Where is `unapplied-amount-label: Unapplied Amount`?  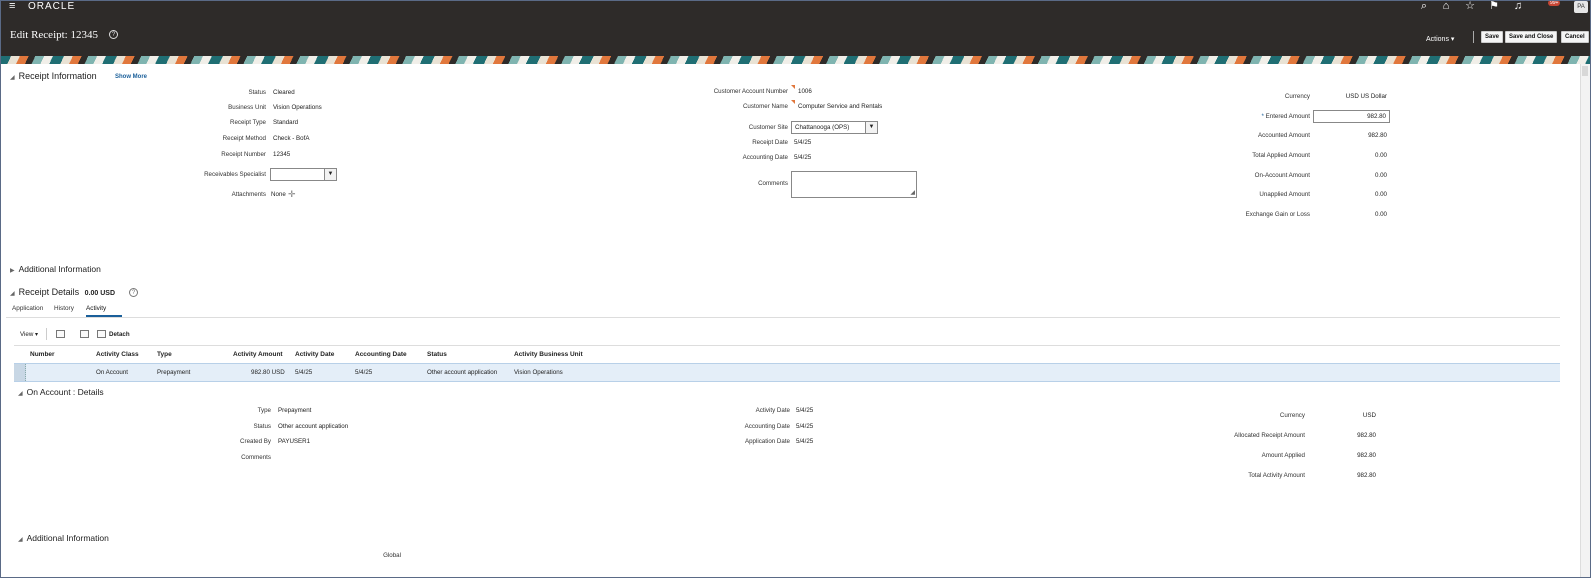
unapplied-amount-label: Unapplied Amount is located at coordinates (1284, 194).